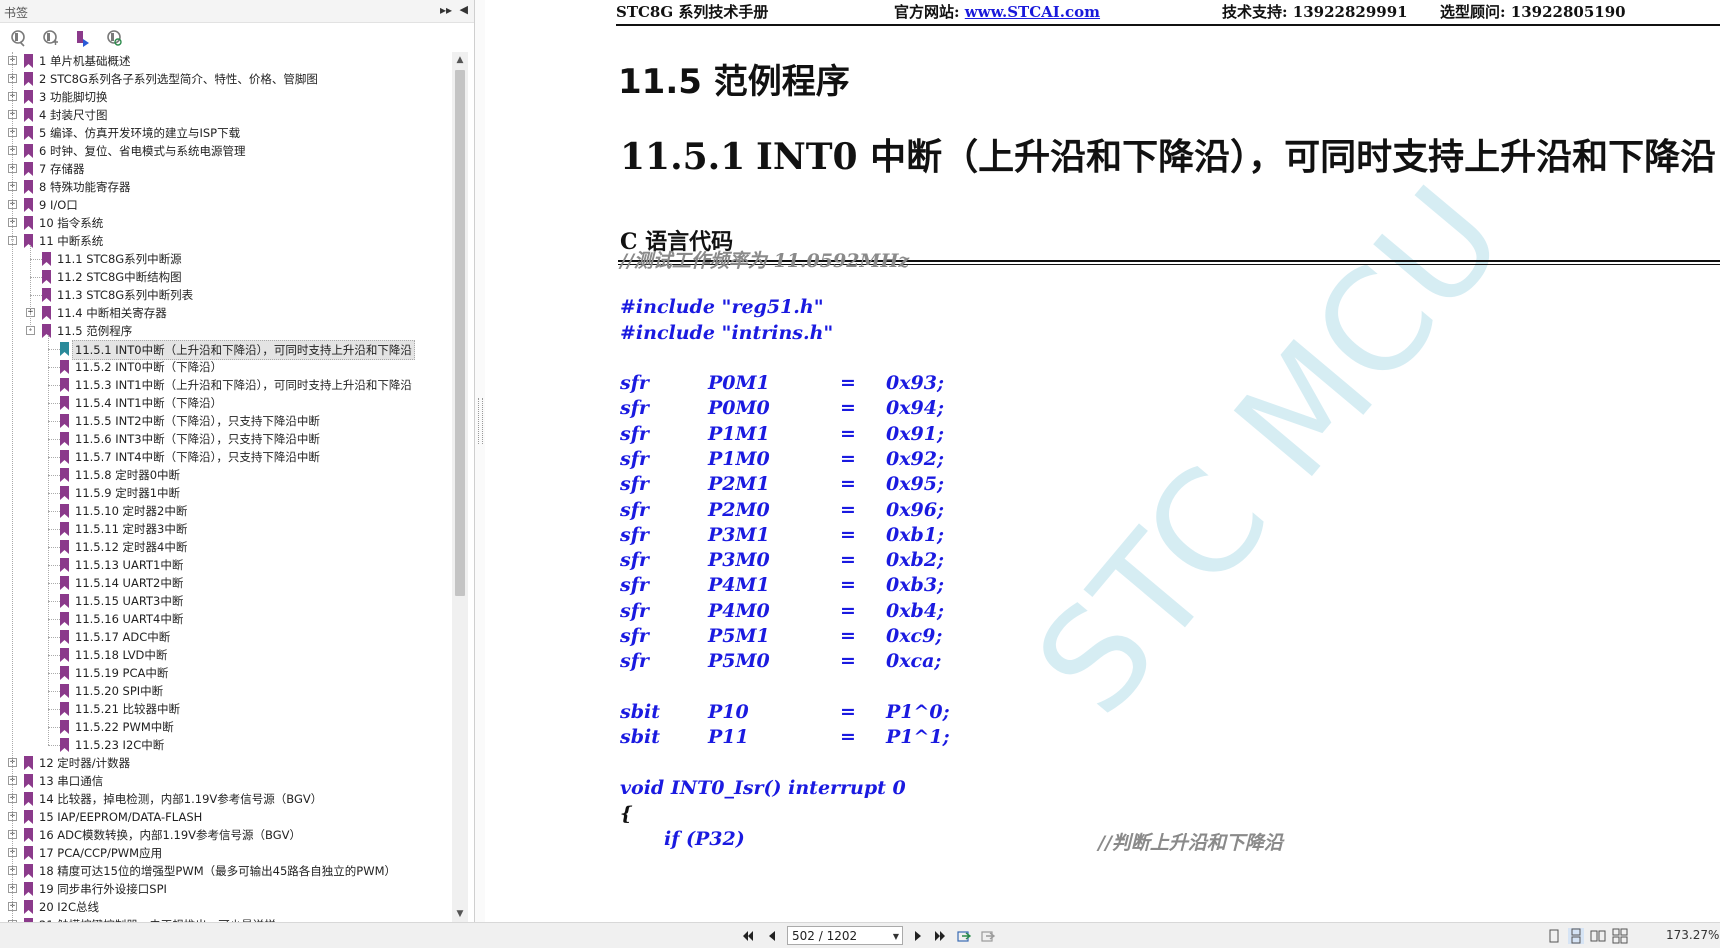  I want to click on zoom-level: 173.27%, so click(1692, 935).